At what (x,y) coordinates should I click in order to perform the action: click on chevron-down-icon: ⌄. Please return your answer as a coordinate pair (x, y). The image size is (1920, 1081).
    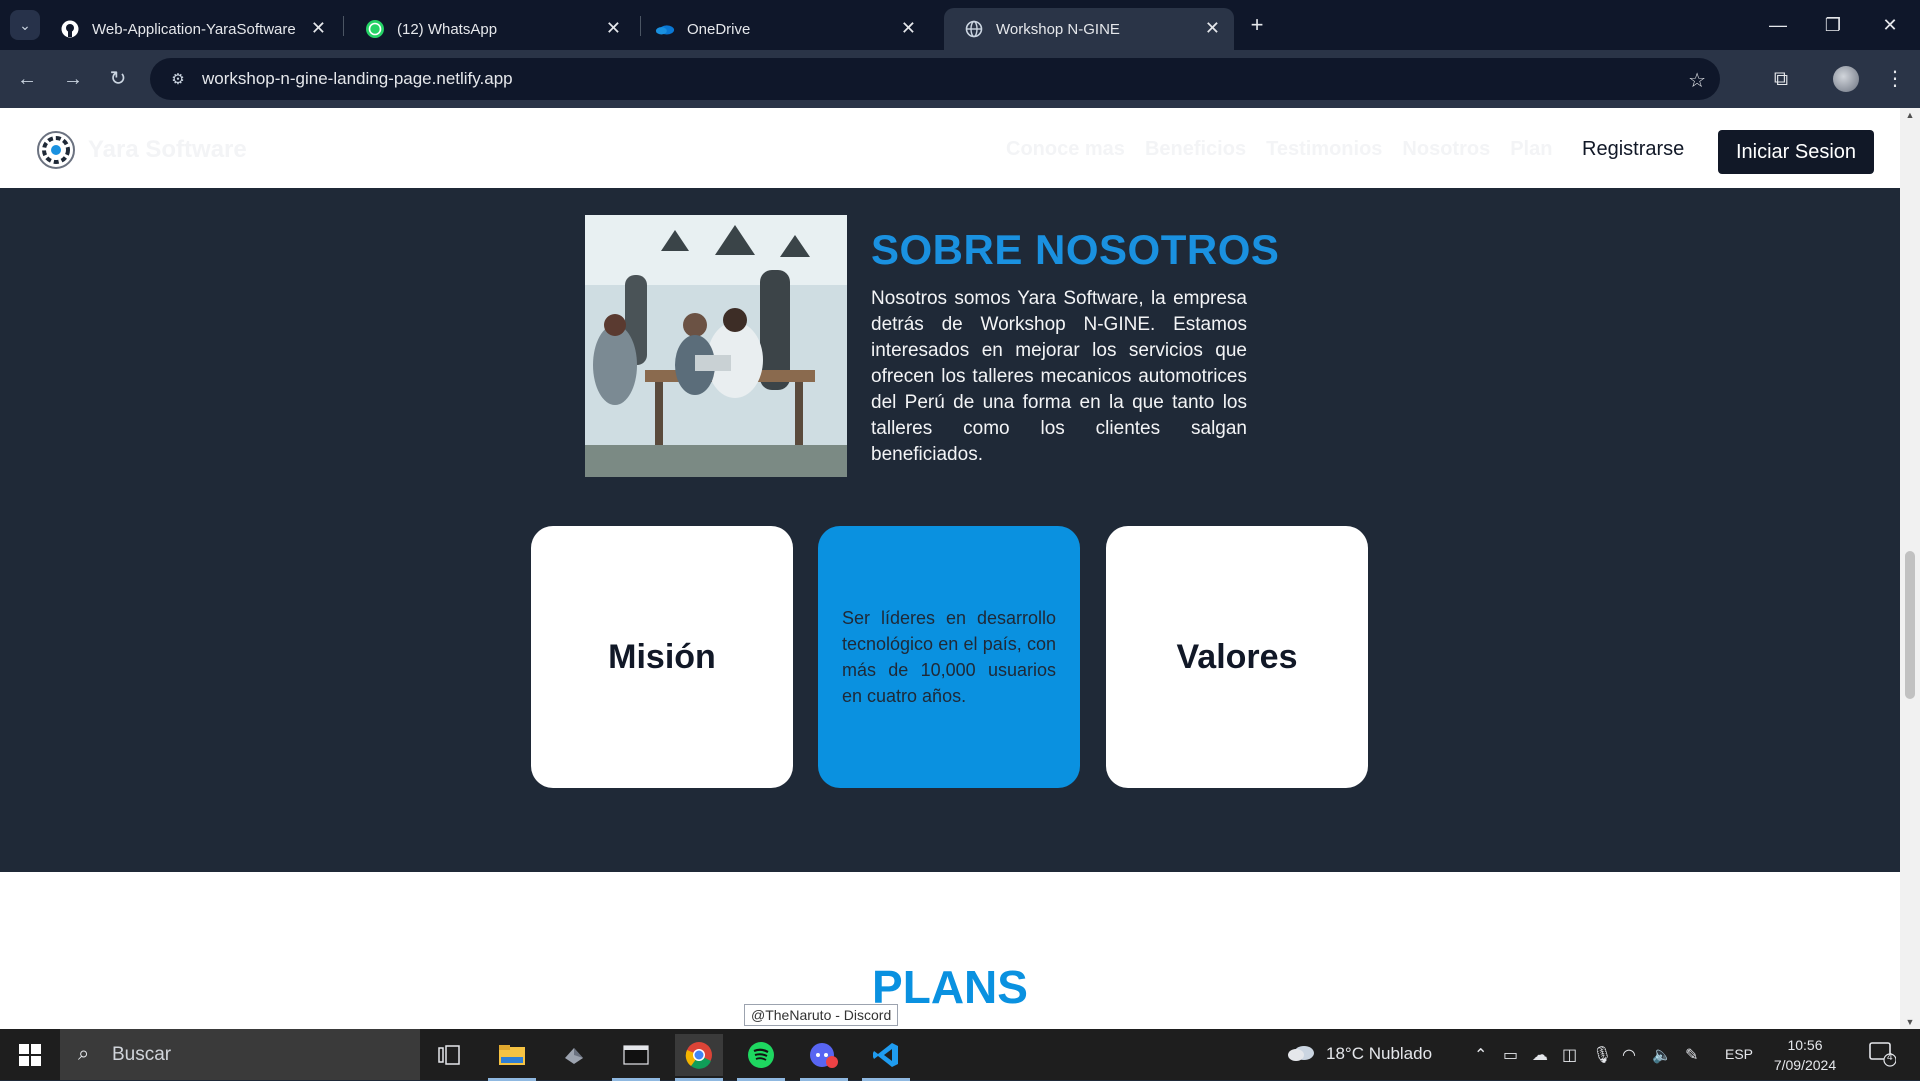
    Looking at the image, I should click on (25, 24).